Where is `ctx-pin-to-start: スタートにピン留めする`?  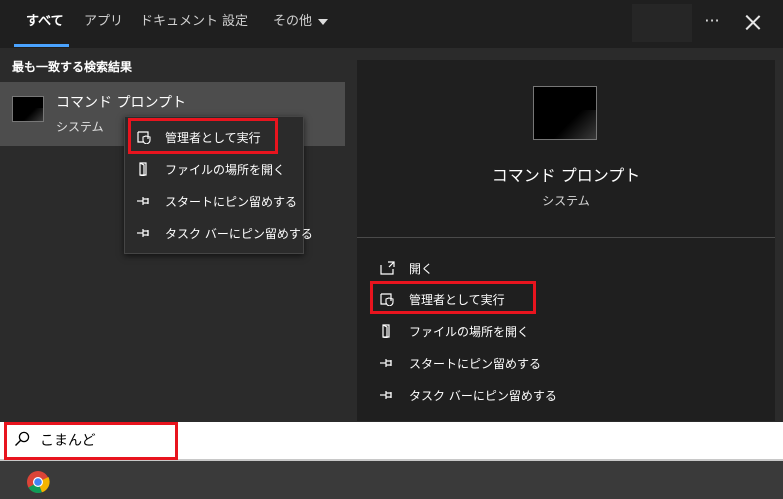
ctx-pin-to-start: スタートにピン留めする is located at coordinates (214, 201).